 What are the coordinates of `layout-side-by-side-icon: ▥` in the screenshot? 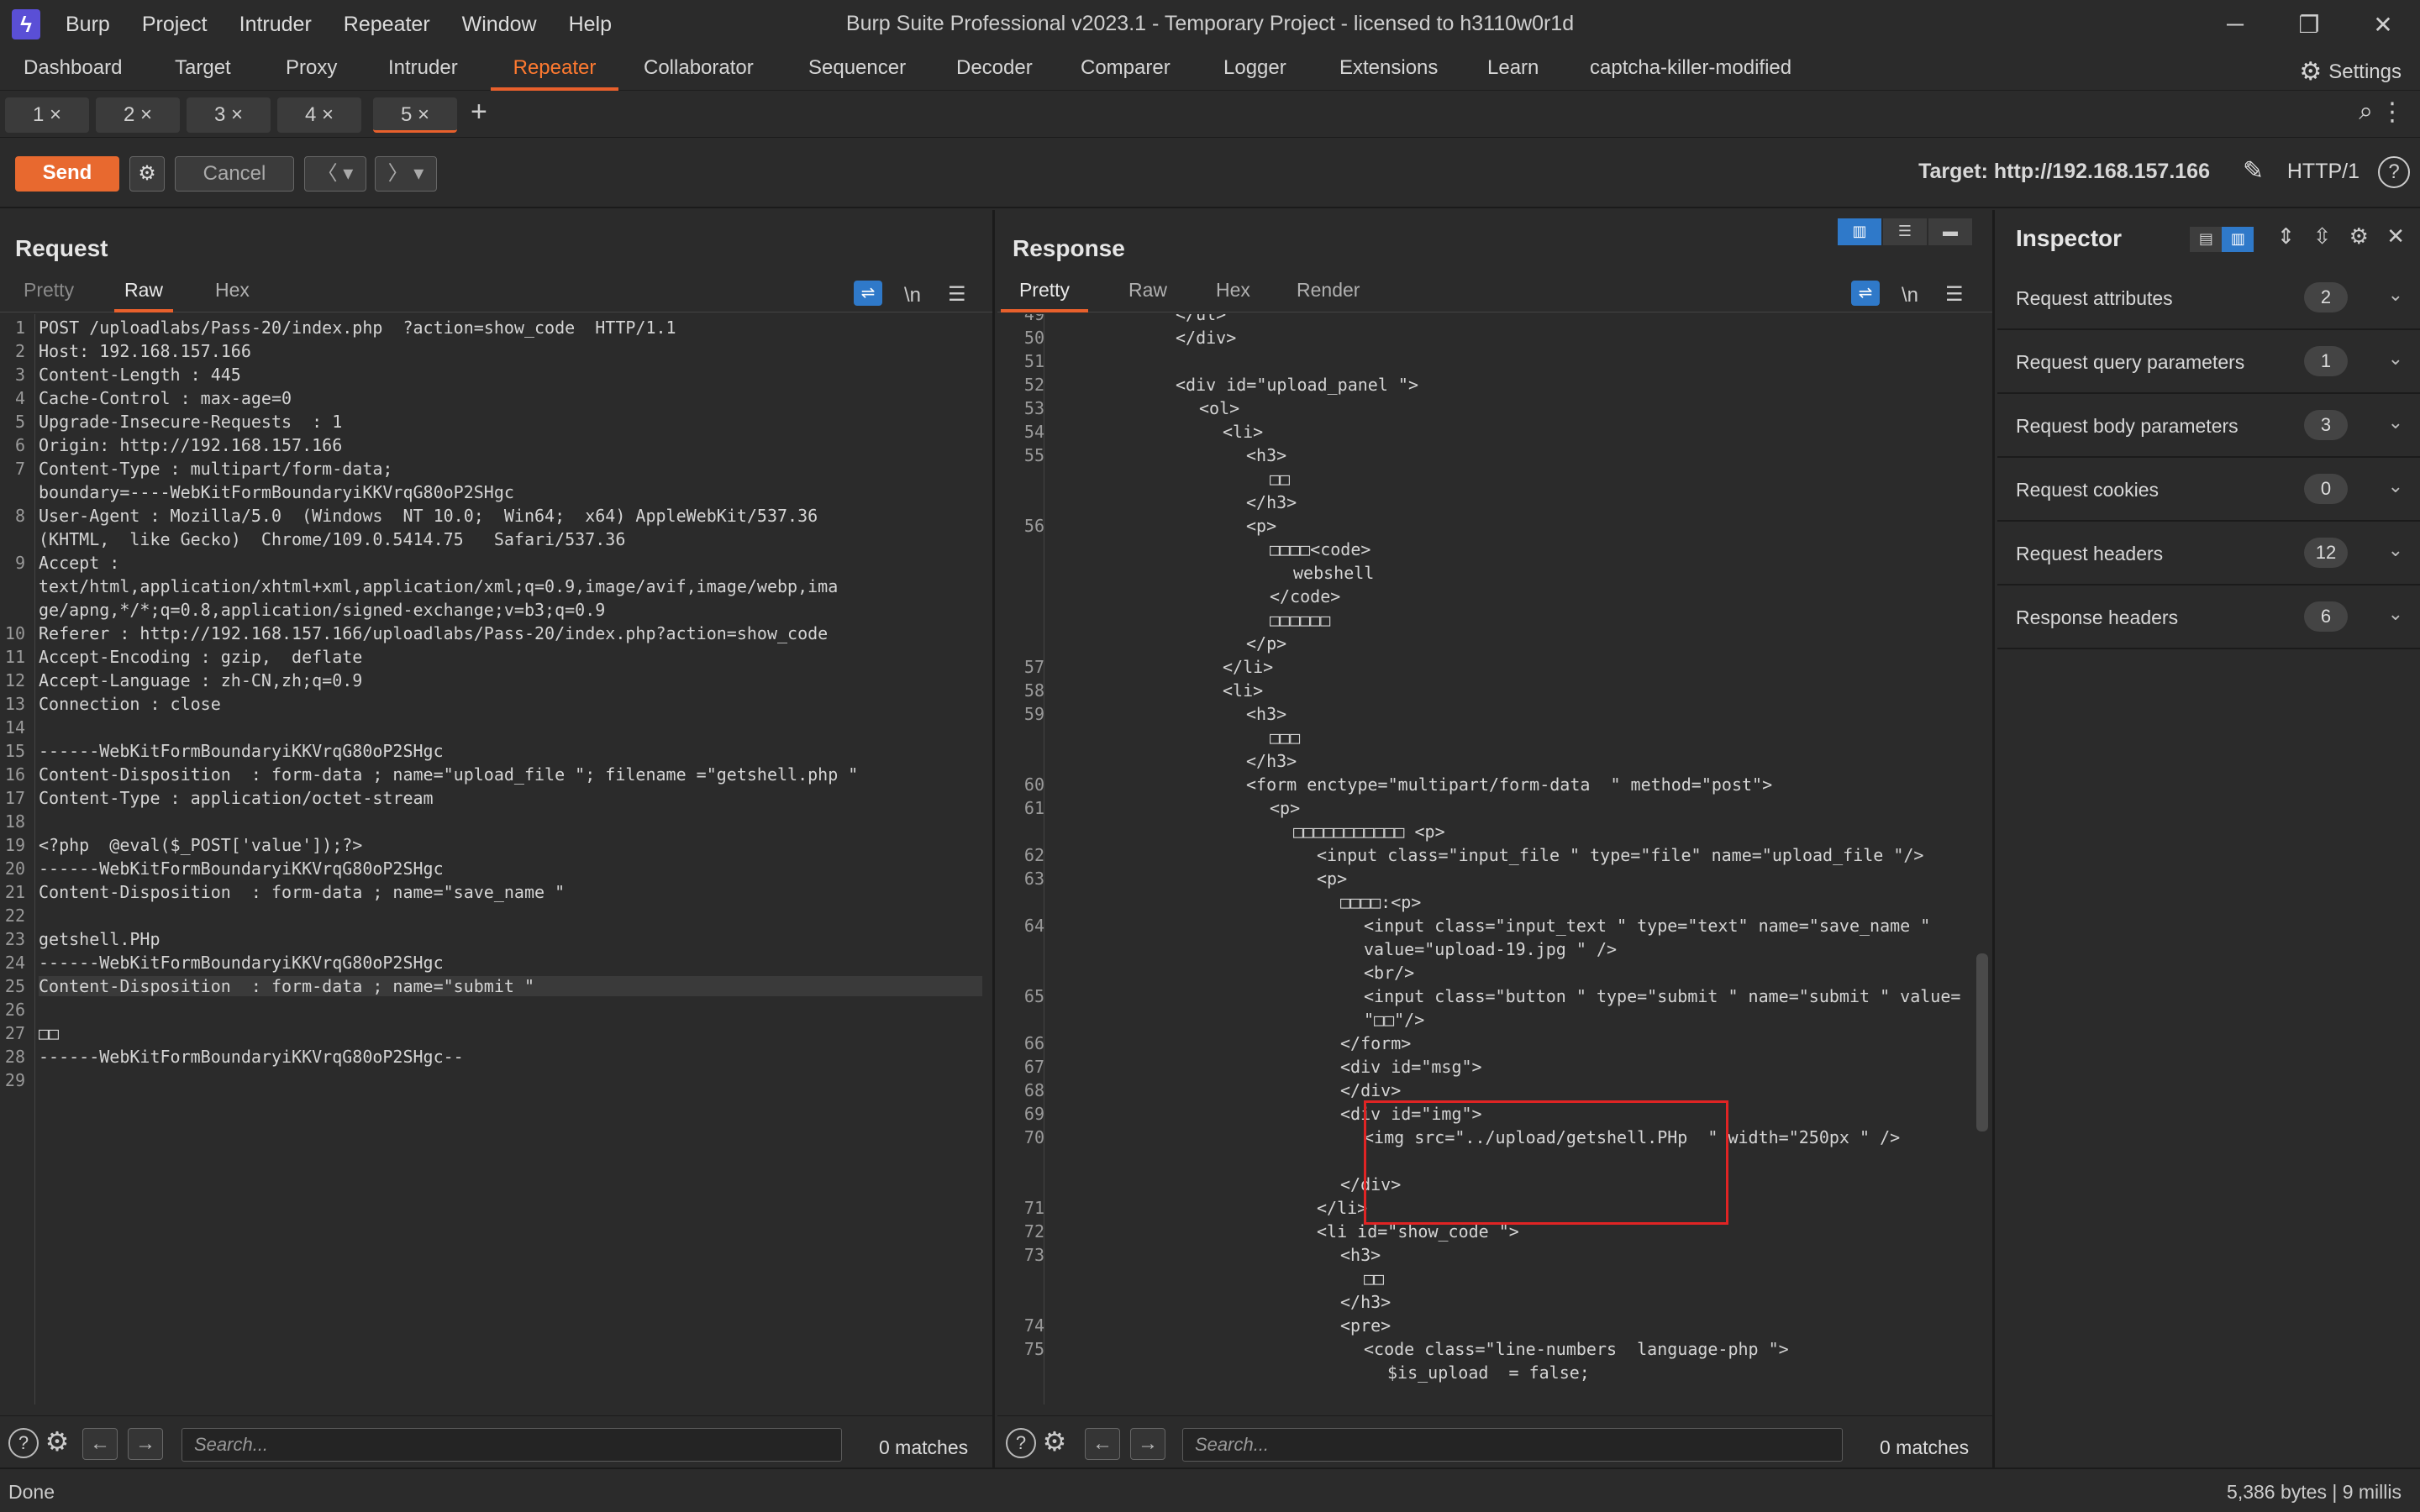 It's located at (1860, 231).